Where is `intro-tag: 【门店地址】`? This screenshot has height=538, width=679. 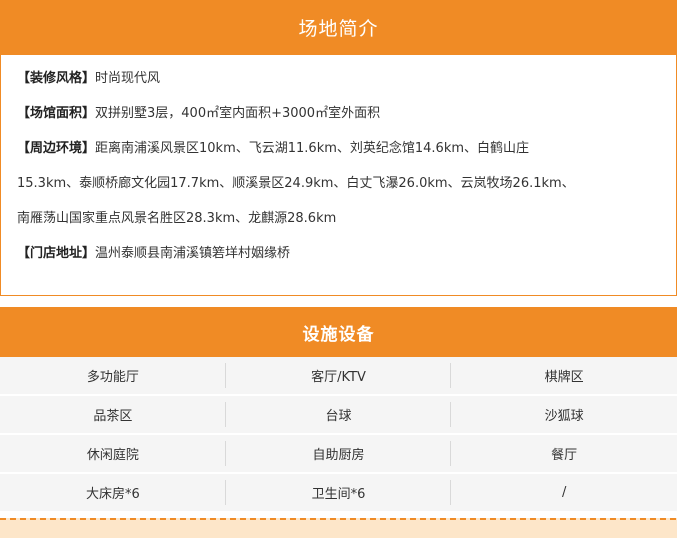 intro-tag: 【门店地址】 is located at coordinates (56, 253).